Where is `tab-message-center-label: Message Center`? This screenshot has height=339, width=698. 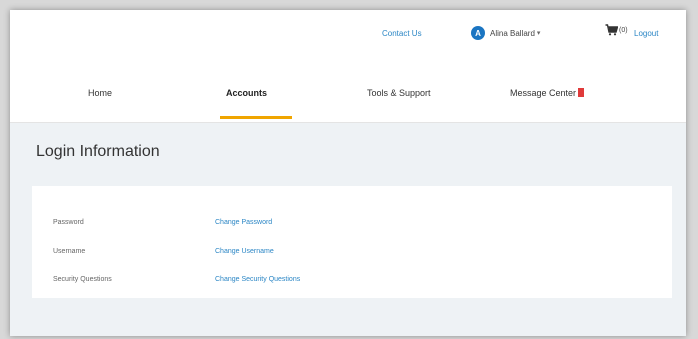 tab-message-center-label: Message Center is located at coordinates (543, 93).